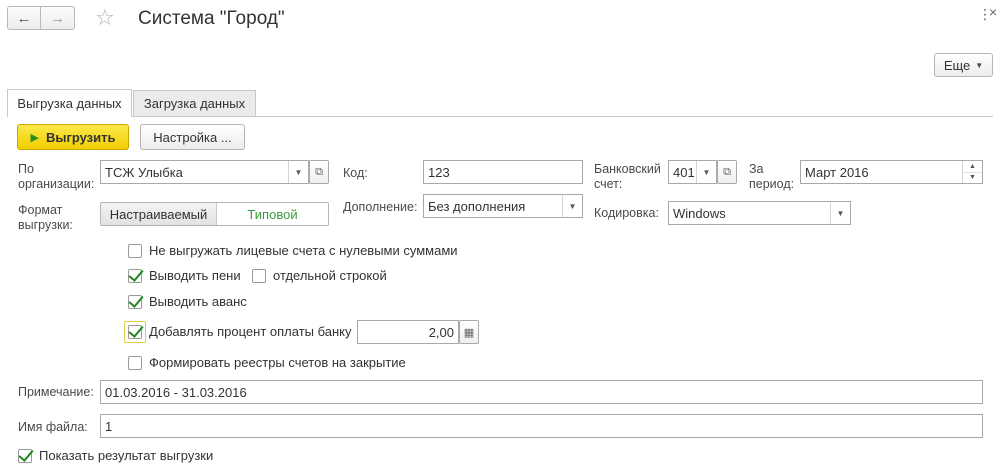 The width and height of the screenshot is (1000, 469). I want to click on tab-export-label: Выгрузка данных, so click(69, 103).